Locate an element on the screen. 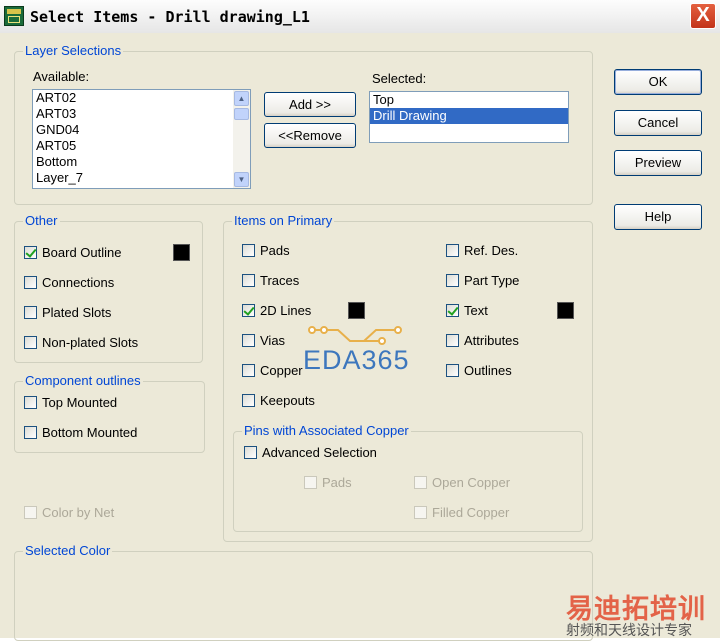 Image resolution: width=720 pixels, height=641 pixels. 2d-lines-label: 2D Lines is located at coordinates (286, 310).